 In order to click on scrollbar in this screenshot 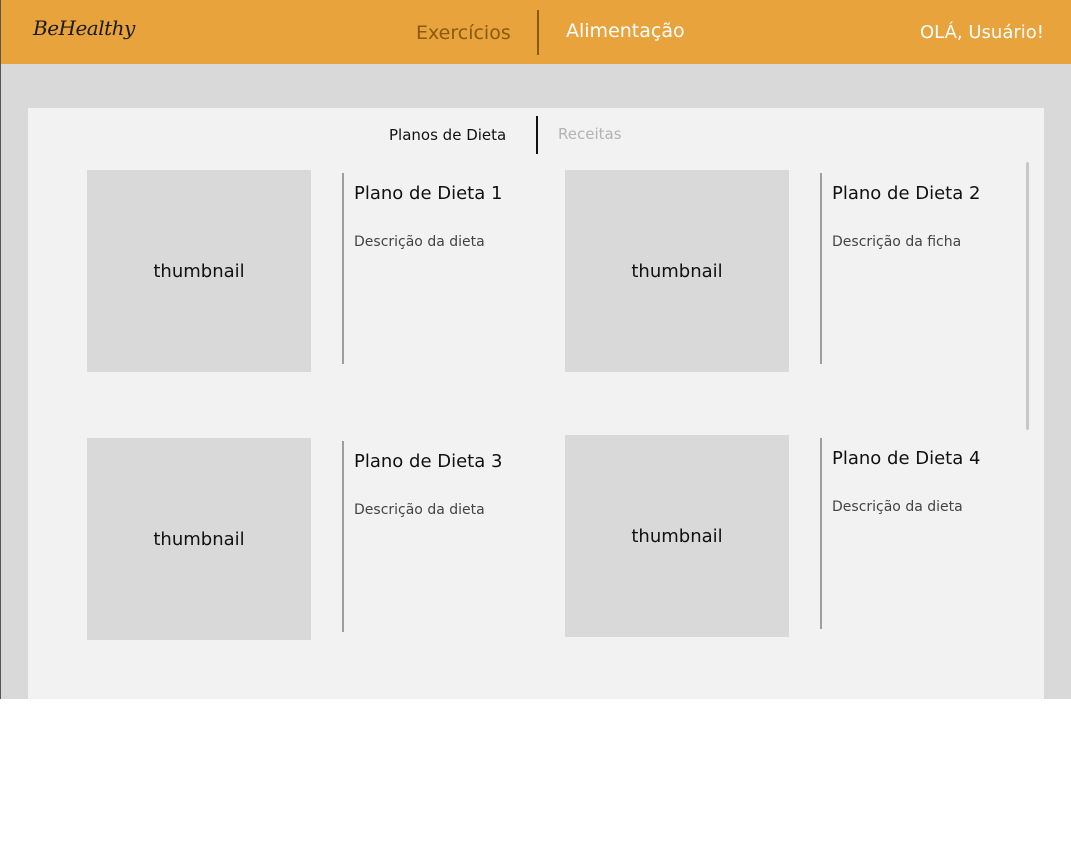, I will do `click(1027, 296)`.